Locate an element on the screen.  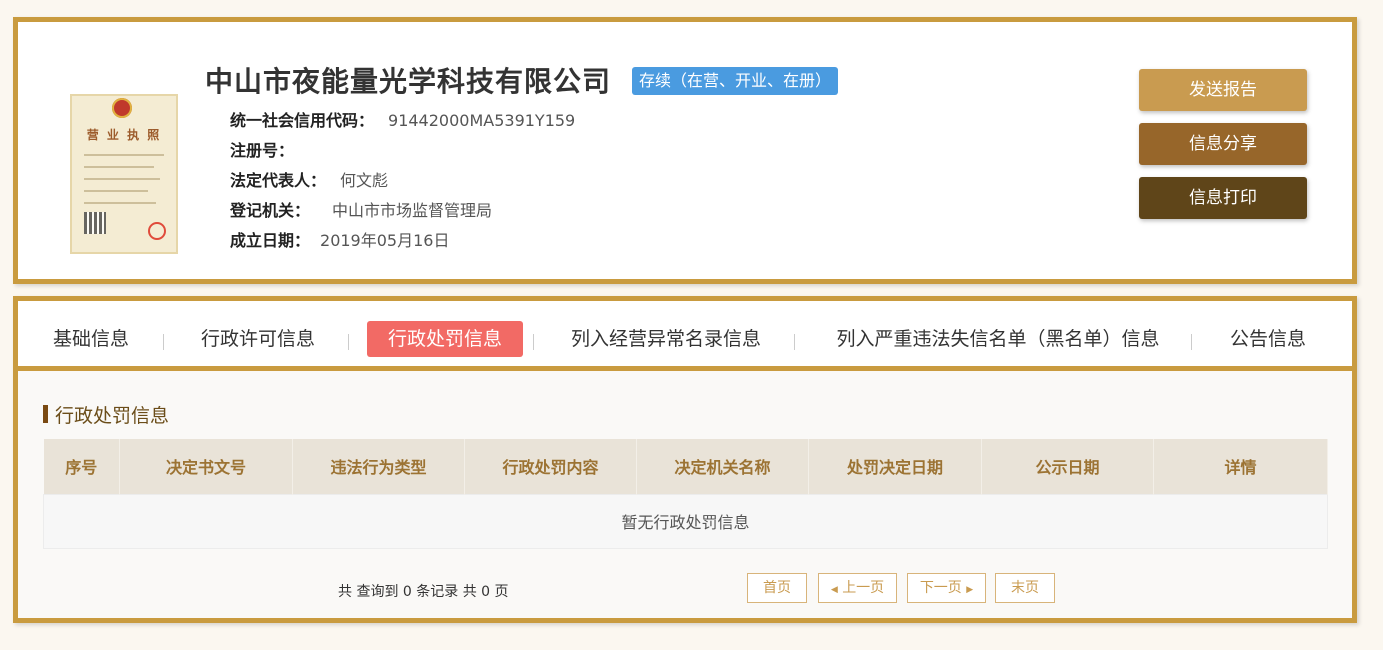
info-row-credit-code: 统一社会信用代码： 91442000MA5391Y159 is located at coordinates (402, 119).